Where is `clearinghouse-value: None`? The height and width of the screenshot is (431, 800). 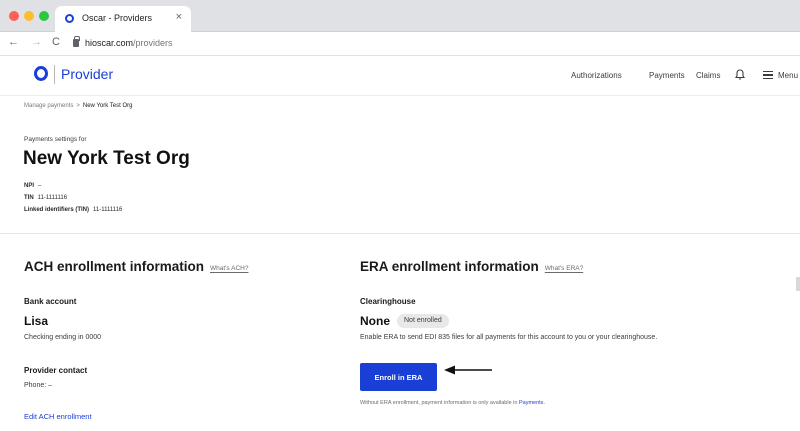 clearinghouse-value: None is located at coordinates (375, 321).